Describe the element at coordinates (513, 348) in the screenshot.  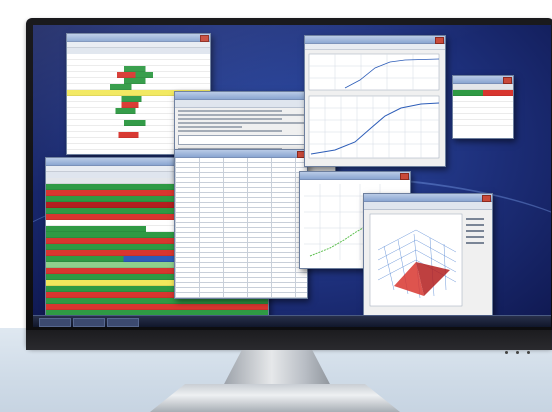
I see `power-led-icon` at that location.